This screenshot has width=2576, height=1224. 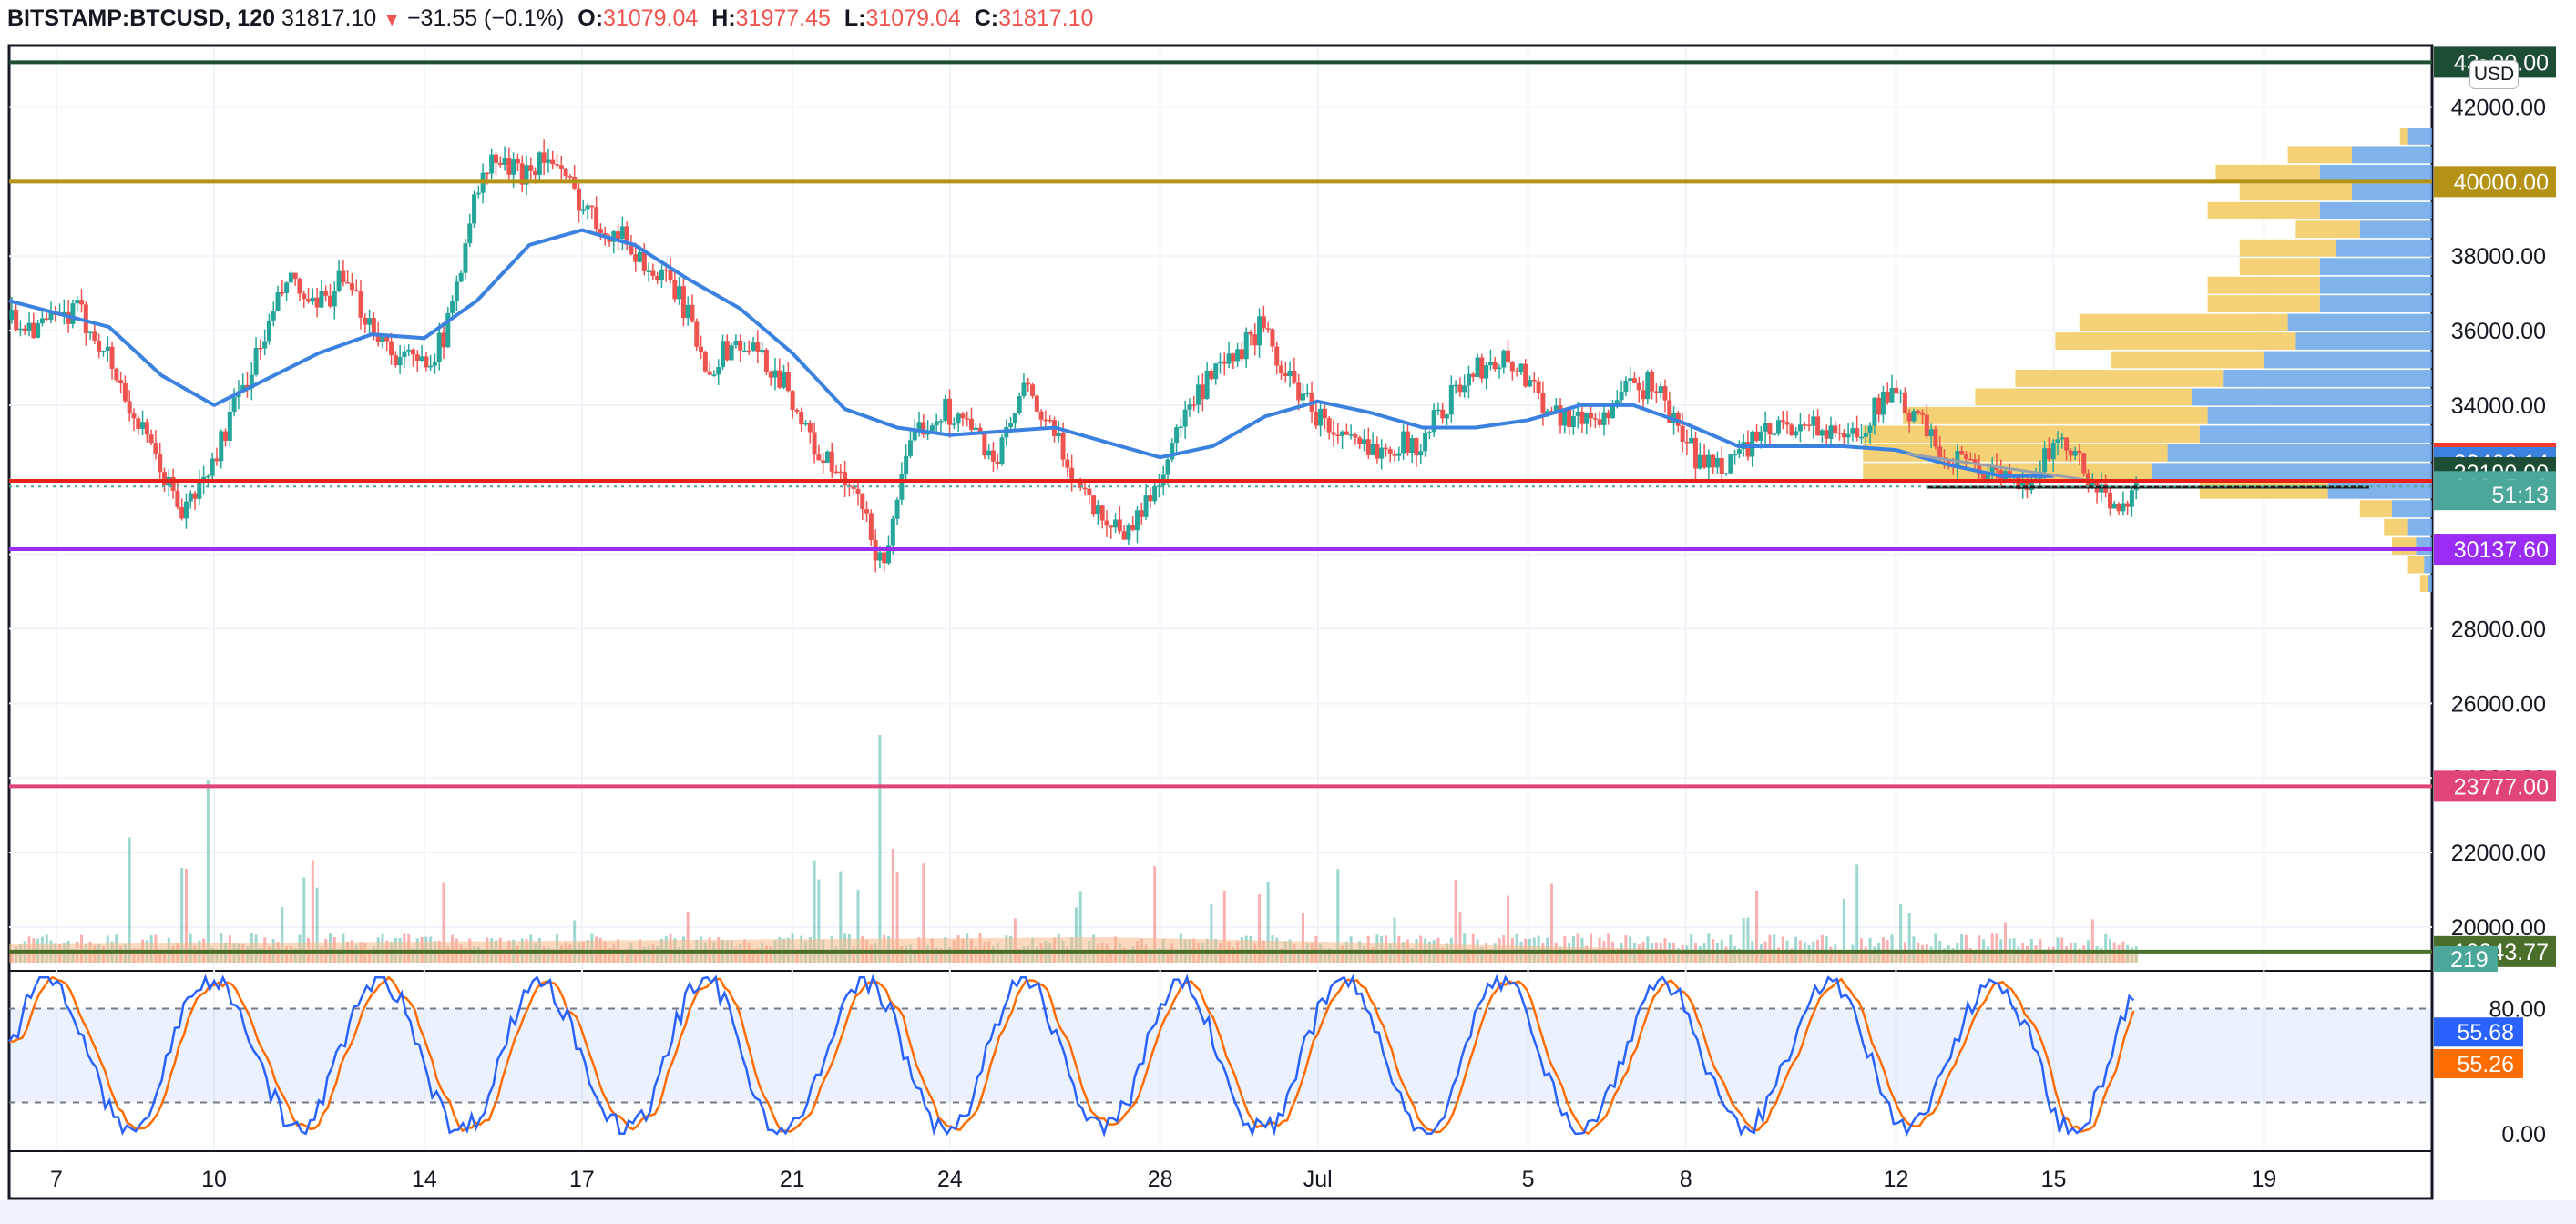 What do you see at coordinates (1857, 913) in the screenshot?
I see `volume-bar` at bounding box center [1857, 913].